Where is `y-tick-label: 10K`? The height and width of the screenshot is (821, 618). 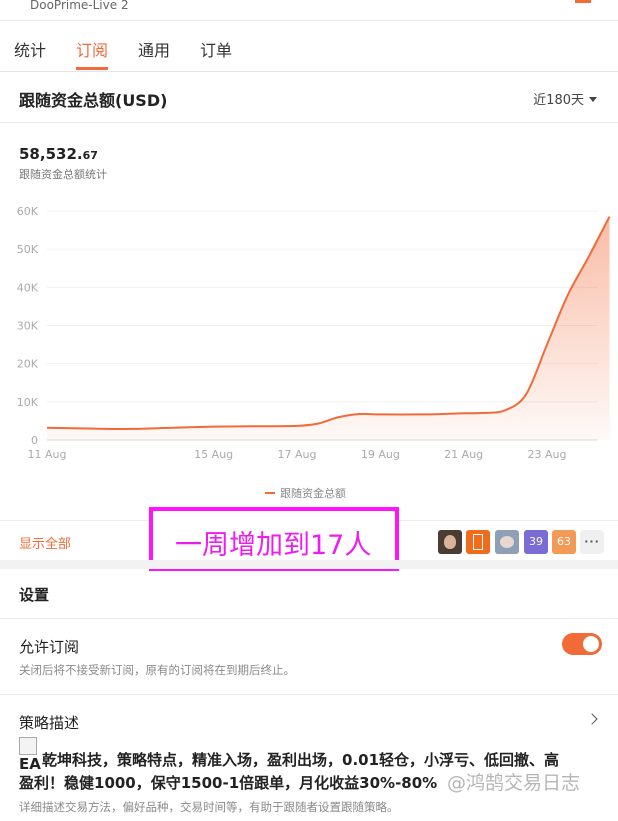 y-tick-label: 10K is located at coordinates (28, 402).